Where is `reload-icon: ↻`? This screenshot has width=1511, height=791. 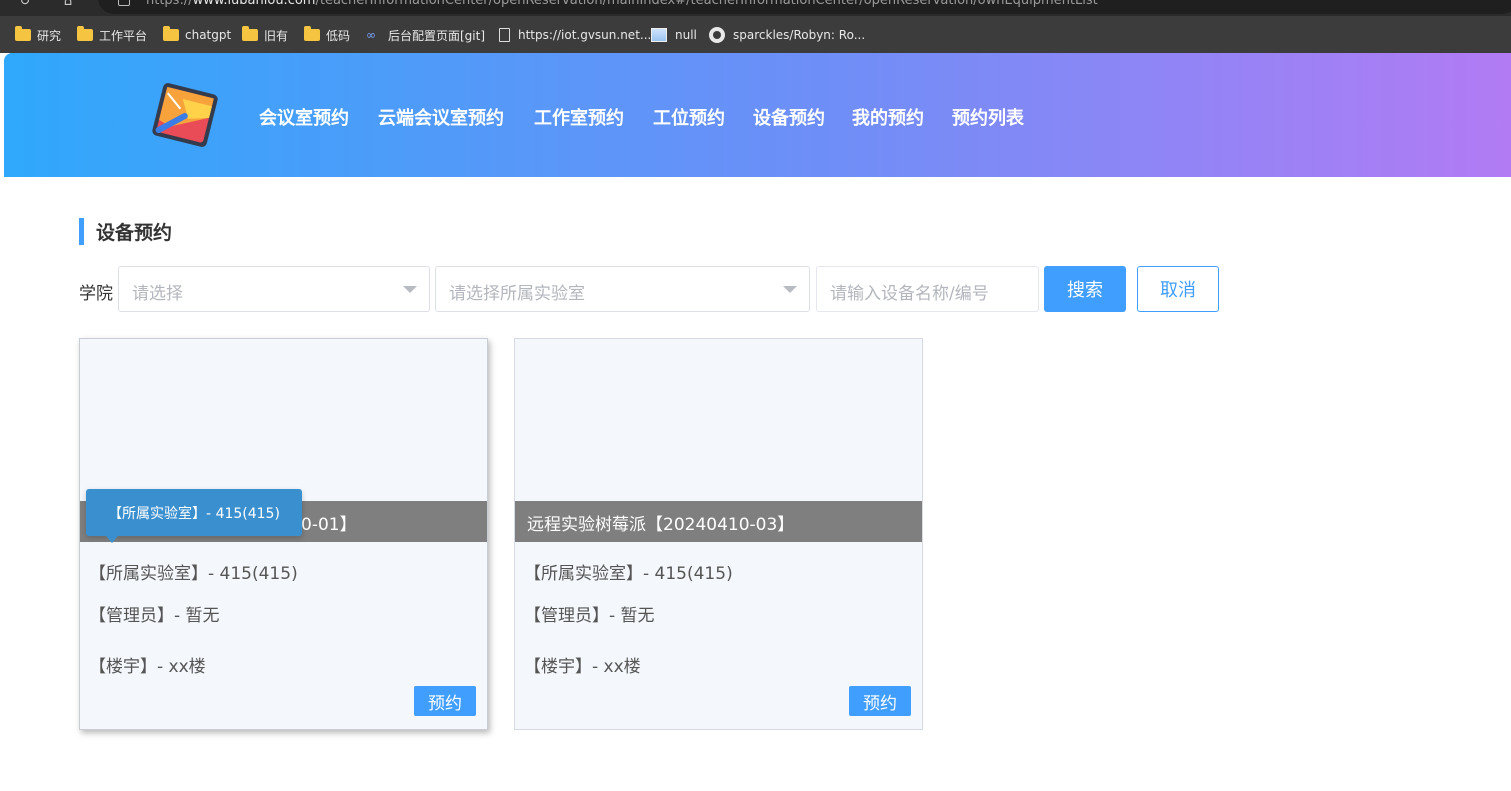
reload-icon: ↻ is located at coordinates (25, 5).